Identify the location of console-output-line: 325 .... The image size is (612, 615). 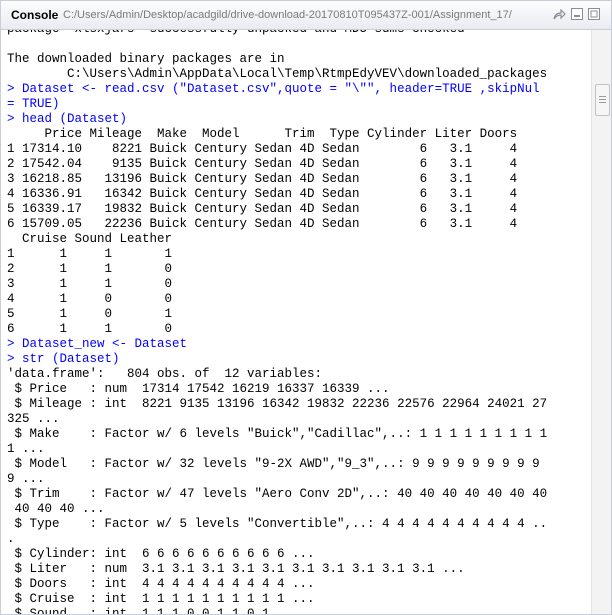
(33, 419).